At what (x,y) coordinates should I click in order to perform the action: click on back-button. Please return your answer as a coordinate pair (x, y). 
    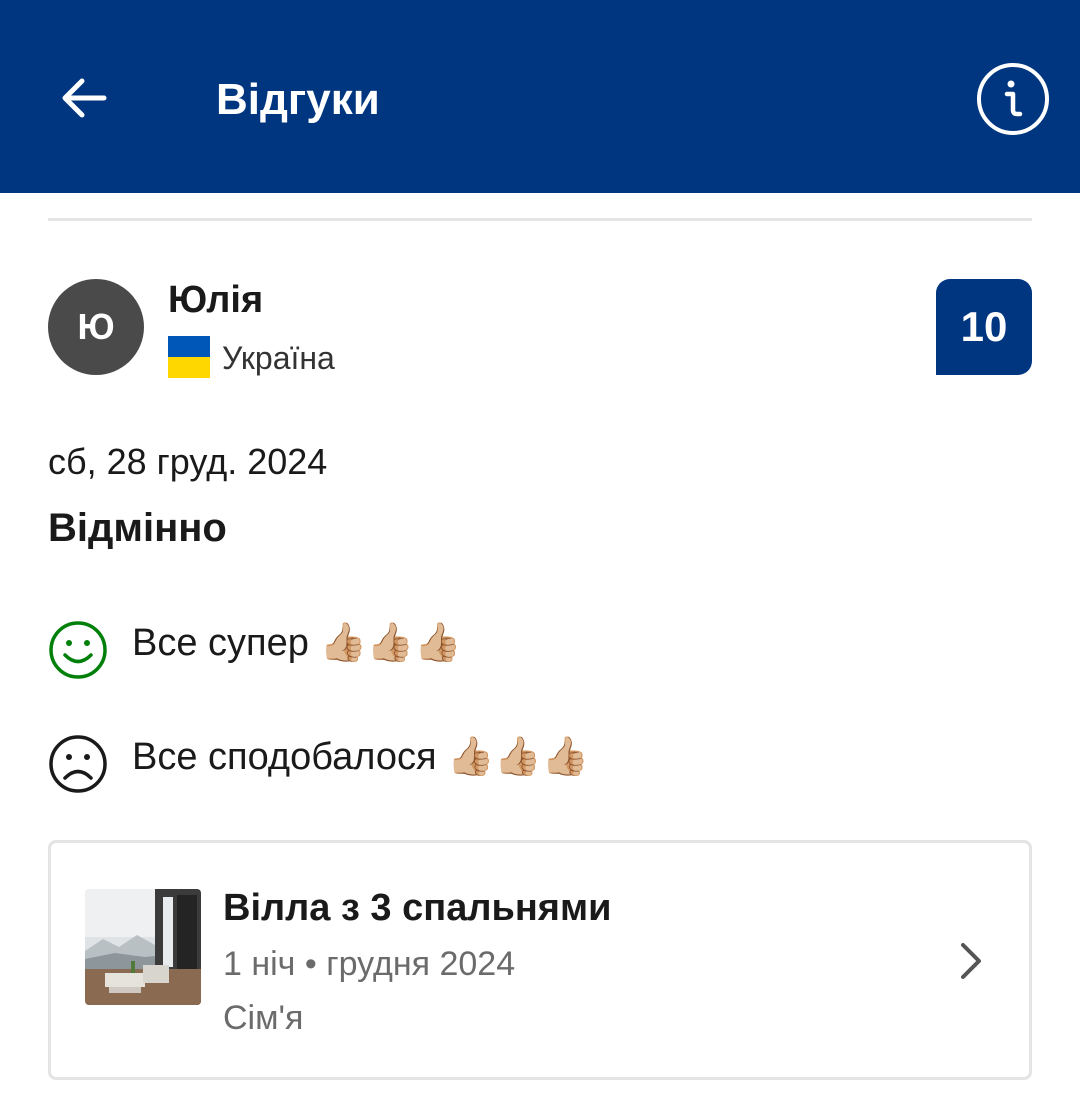
    Looking at the image, I should click on (84, 98).